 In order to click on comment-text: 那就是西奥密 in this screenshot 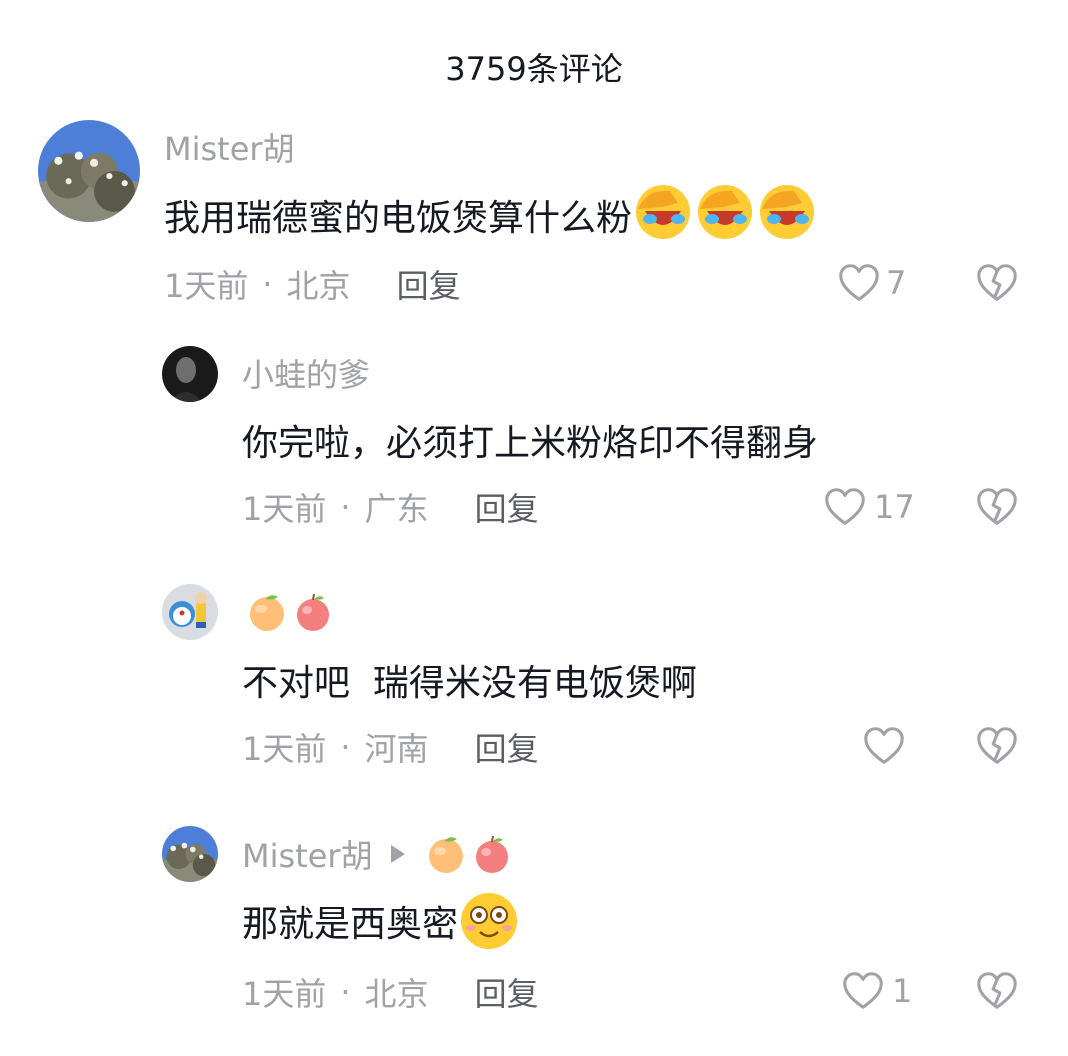, I will do `click(381, 921)`.